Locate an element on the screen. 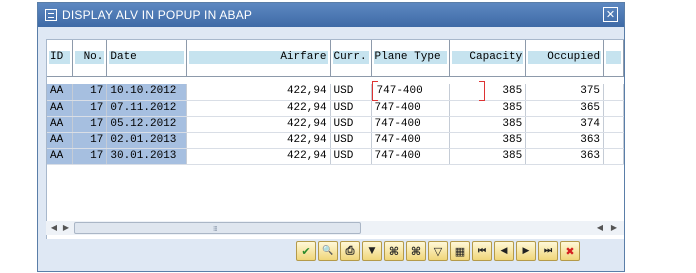 The height and width of the screenshot is (273, 696). col-header-occupied: Occupied is located at coordinates (565, 58).